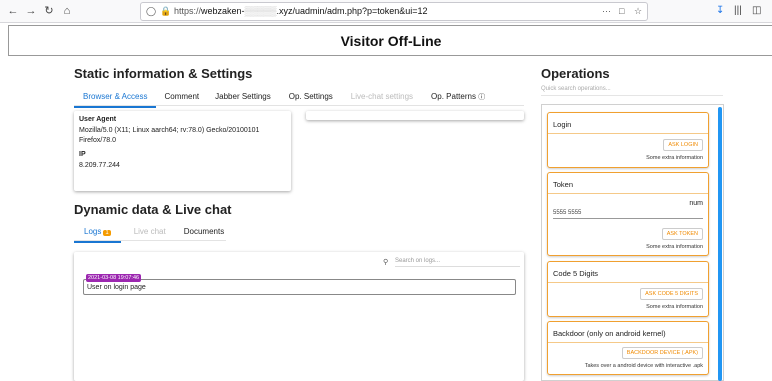  Describe the element at coordinates (628, 140) in the screenshot. I see `op-card-login: Login ASK LOGIN Some extra information` at that location.